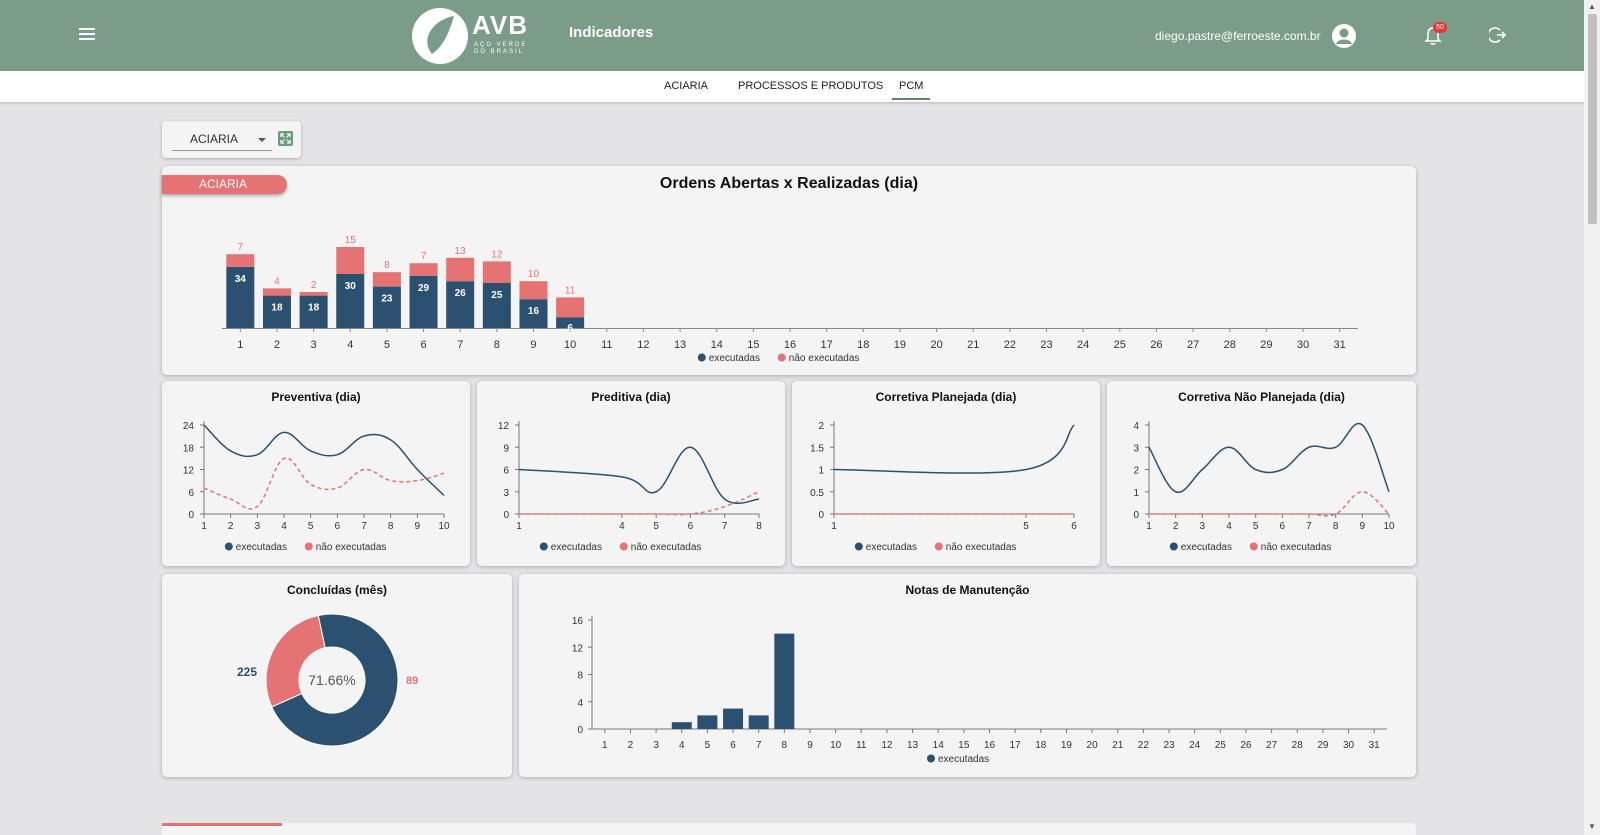 The height and width of the screenshot is (835, 1600). I want to click on x-tick-label: 19, so click(900, 345).